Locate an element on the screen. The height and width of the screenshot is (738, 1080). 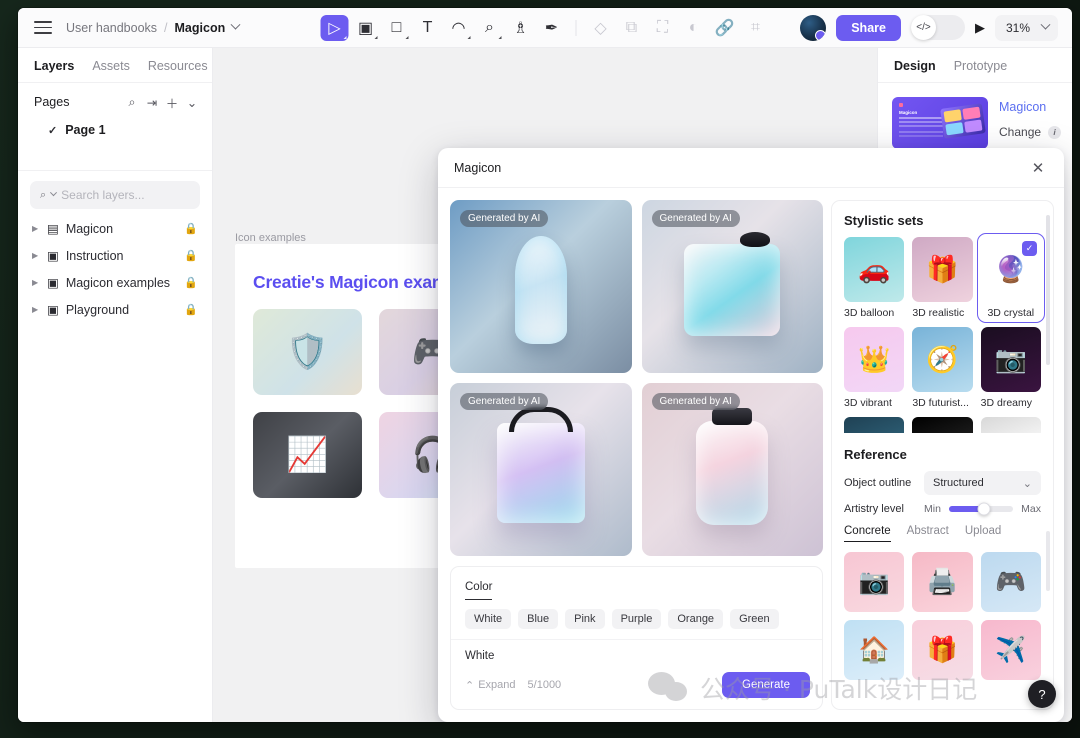
plugin-thumbnail: Magicon is located at coordinates (940, 123).